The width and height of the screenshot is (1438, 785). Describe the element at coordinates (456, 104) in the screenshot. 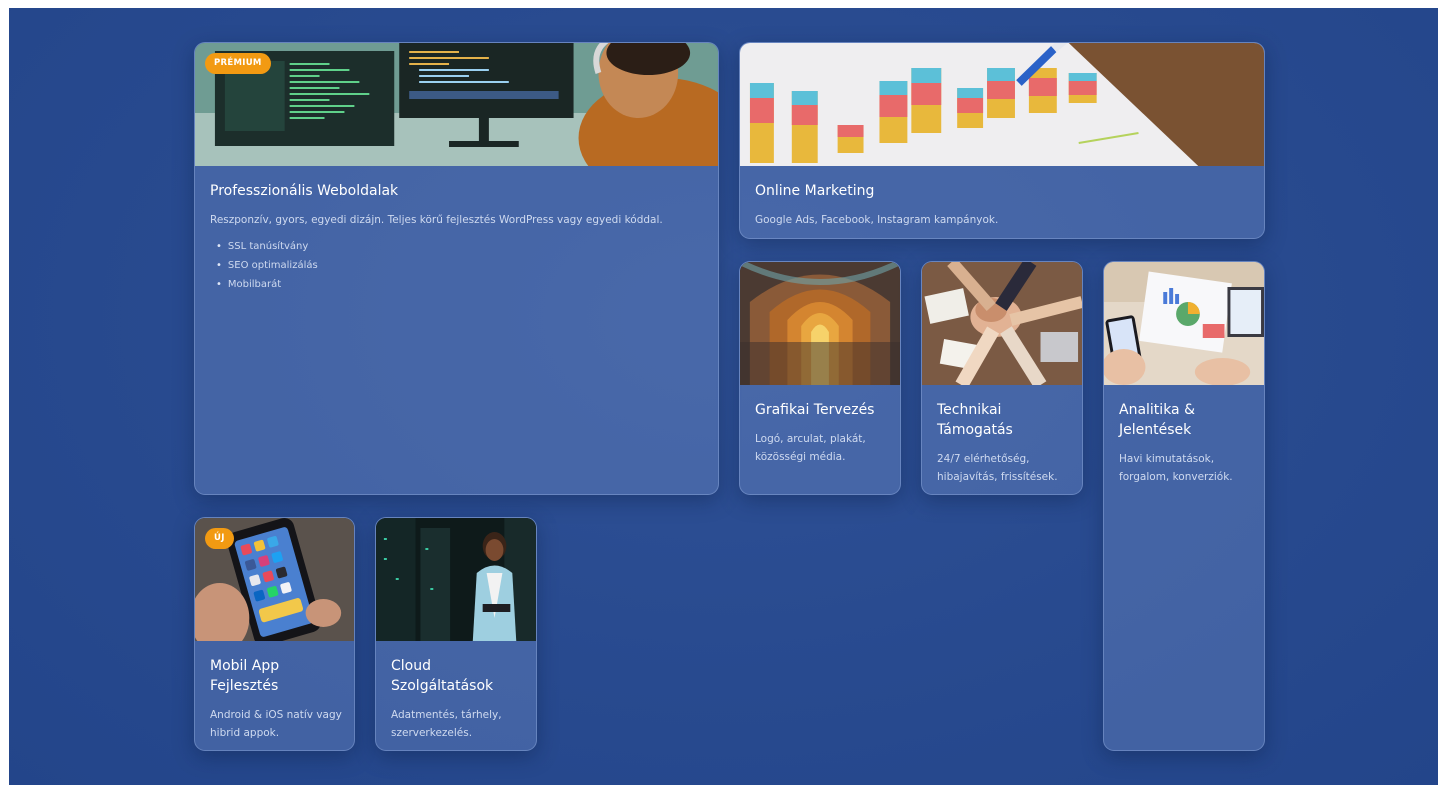

I see `developer-monitors-photo-icon: PRÉMIUM` at that location.